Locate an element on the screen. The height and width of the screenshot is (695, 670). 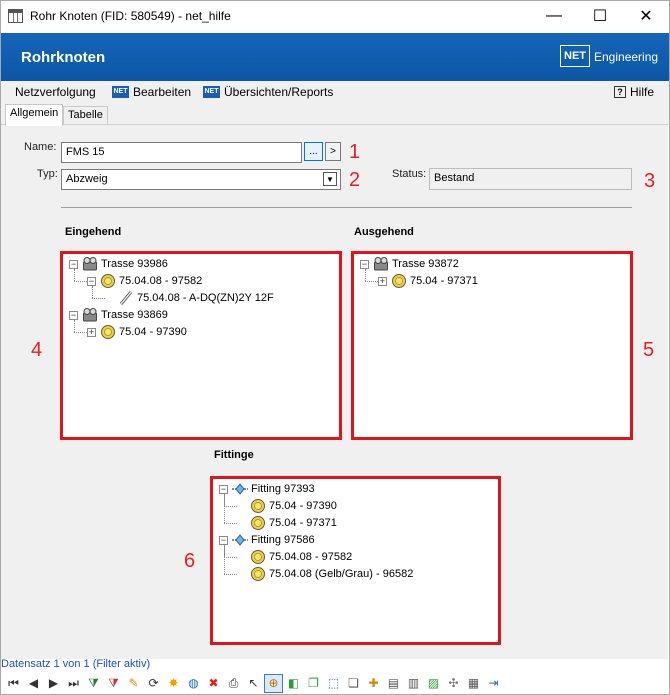
previous-record-icon: ◀ is located at coordinates (33, 683).